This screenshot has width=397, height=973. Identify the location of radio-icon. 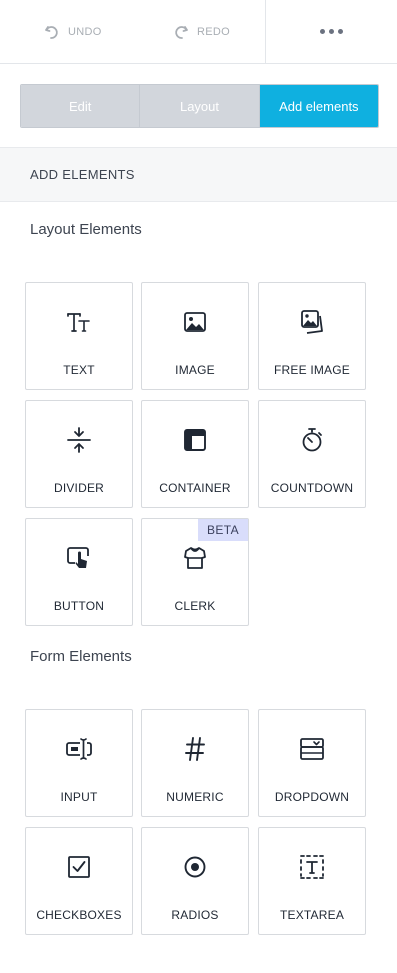
(195, 867).